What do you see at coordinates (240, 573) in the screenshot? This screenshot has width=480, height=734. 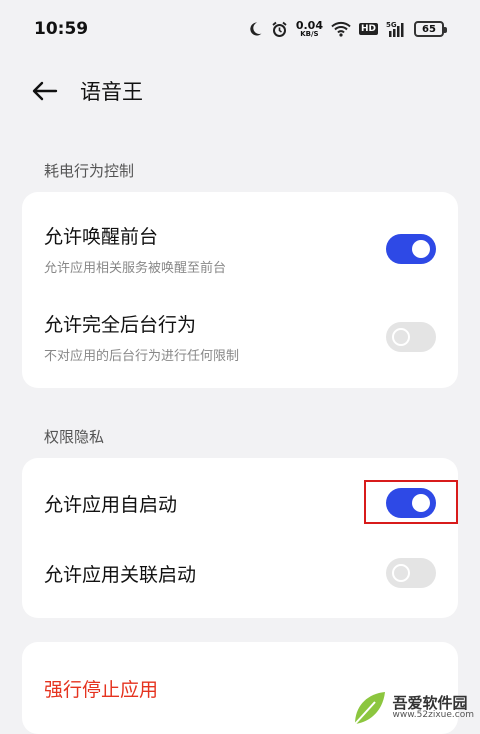 I see `row-allow-associated-start: 允许应用关联启动` at bounding box center [240, 573].